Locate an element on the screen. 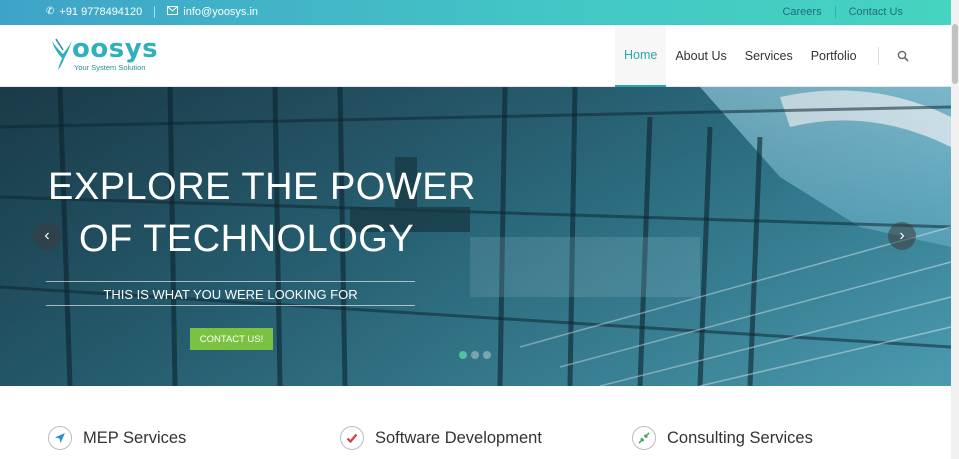  service-mep: MEP Services is located at coordinates (117, 438).